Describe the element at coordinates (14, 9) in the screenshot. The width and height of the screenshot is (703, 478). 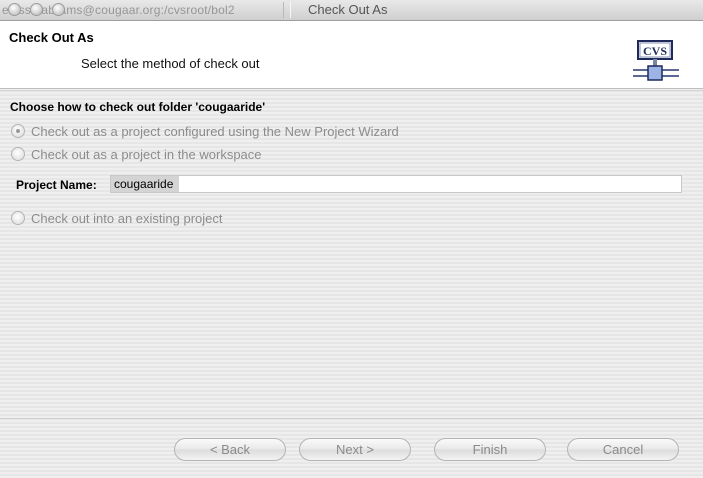
I see `close-window-icon` at that location.